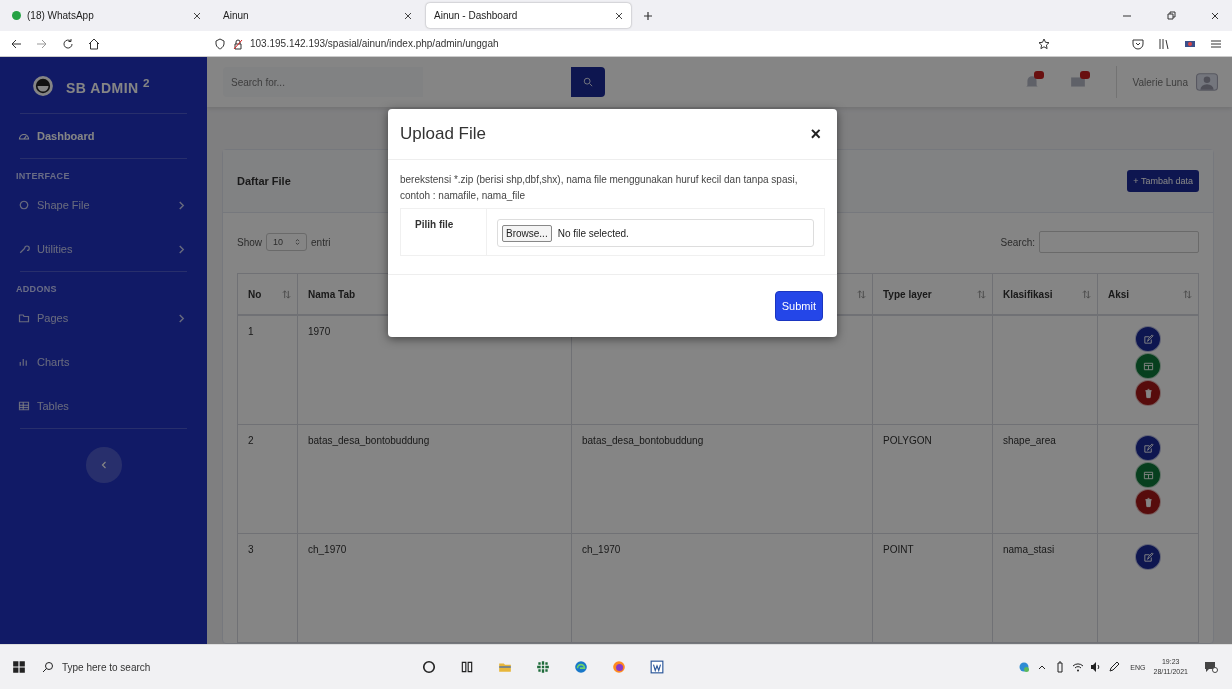  What do you see at coordinates (94, 43) in the screenshot?
I see `home-icon` at bounding box center [94, 43].